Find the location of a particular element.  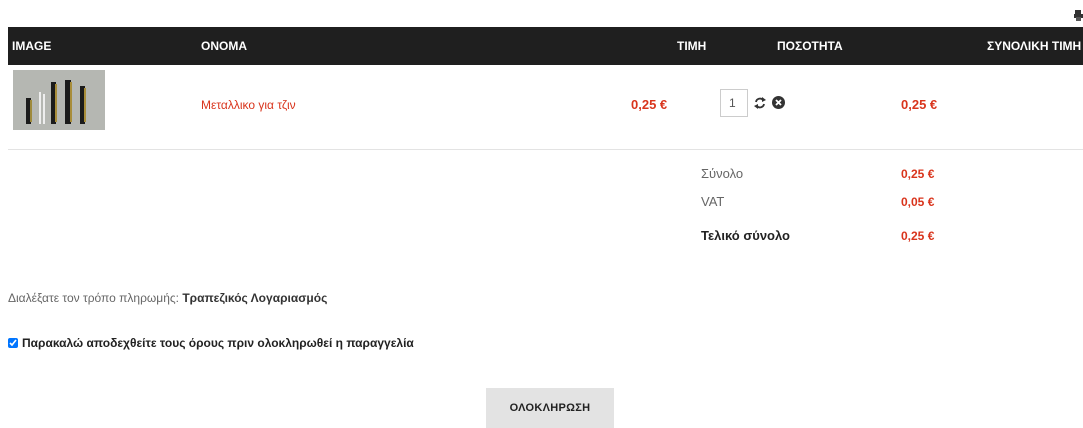

header-name: ΟΝΟΜΑ is located at coordinates (224, 46).